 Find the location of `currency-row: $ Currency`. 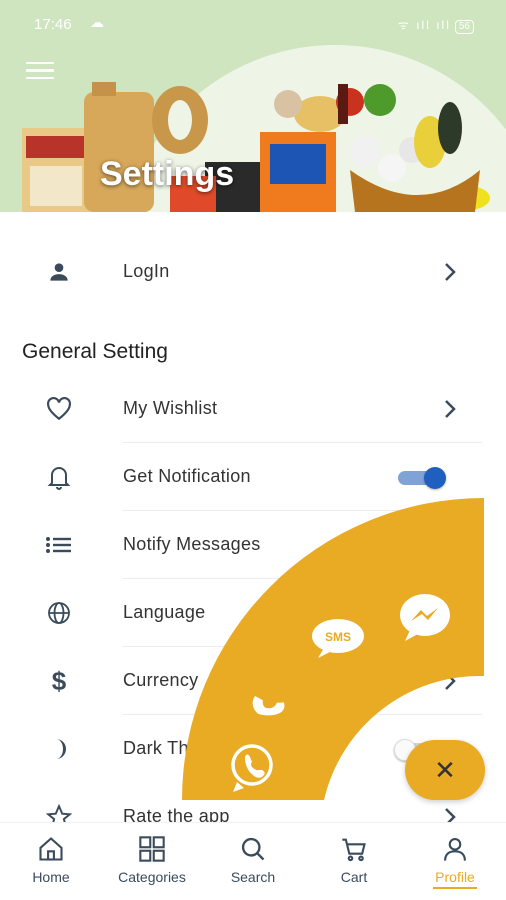

currency-row: $ Currency is located at coordinates (253, 681).